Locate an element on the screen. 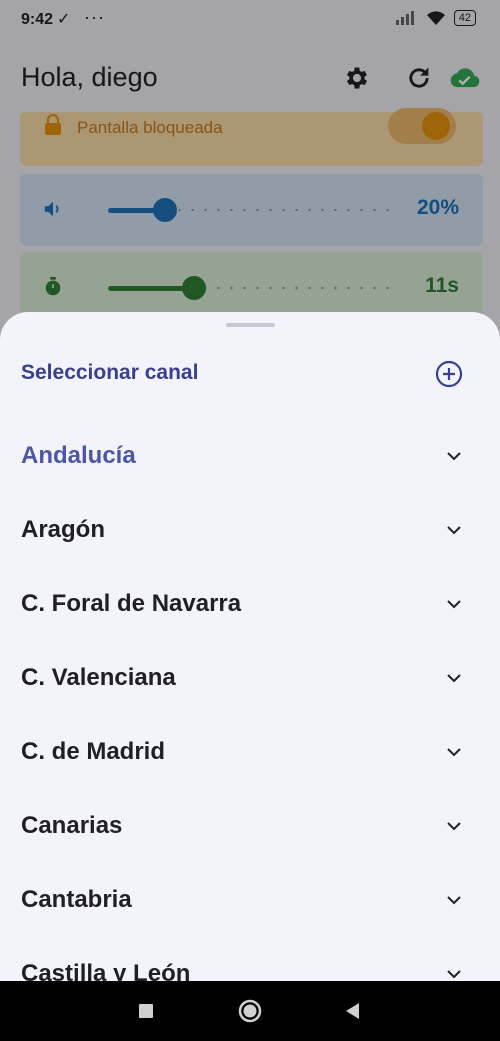  region-item: Castilla y León is located at coordinates (250, 958).